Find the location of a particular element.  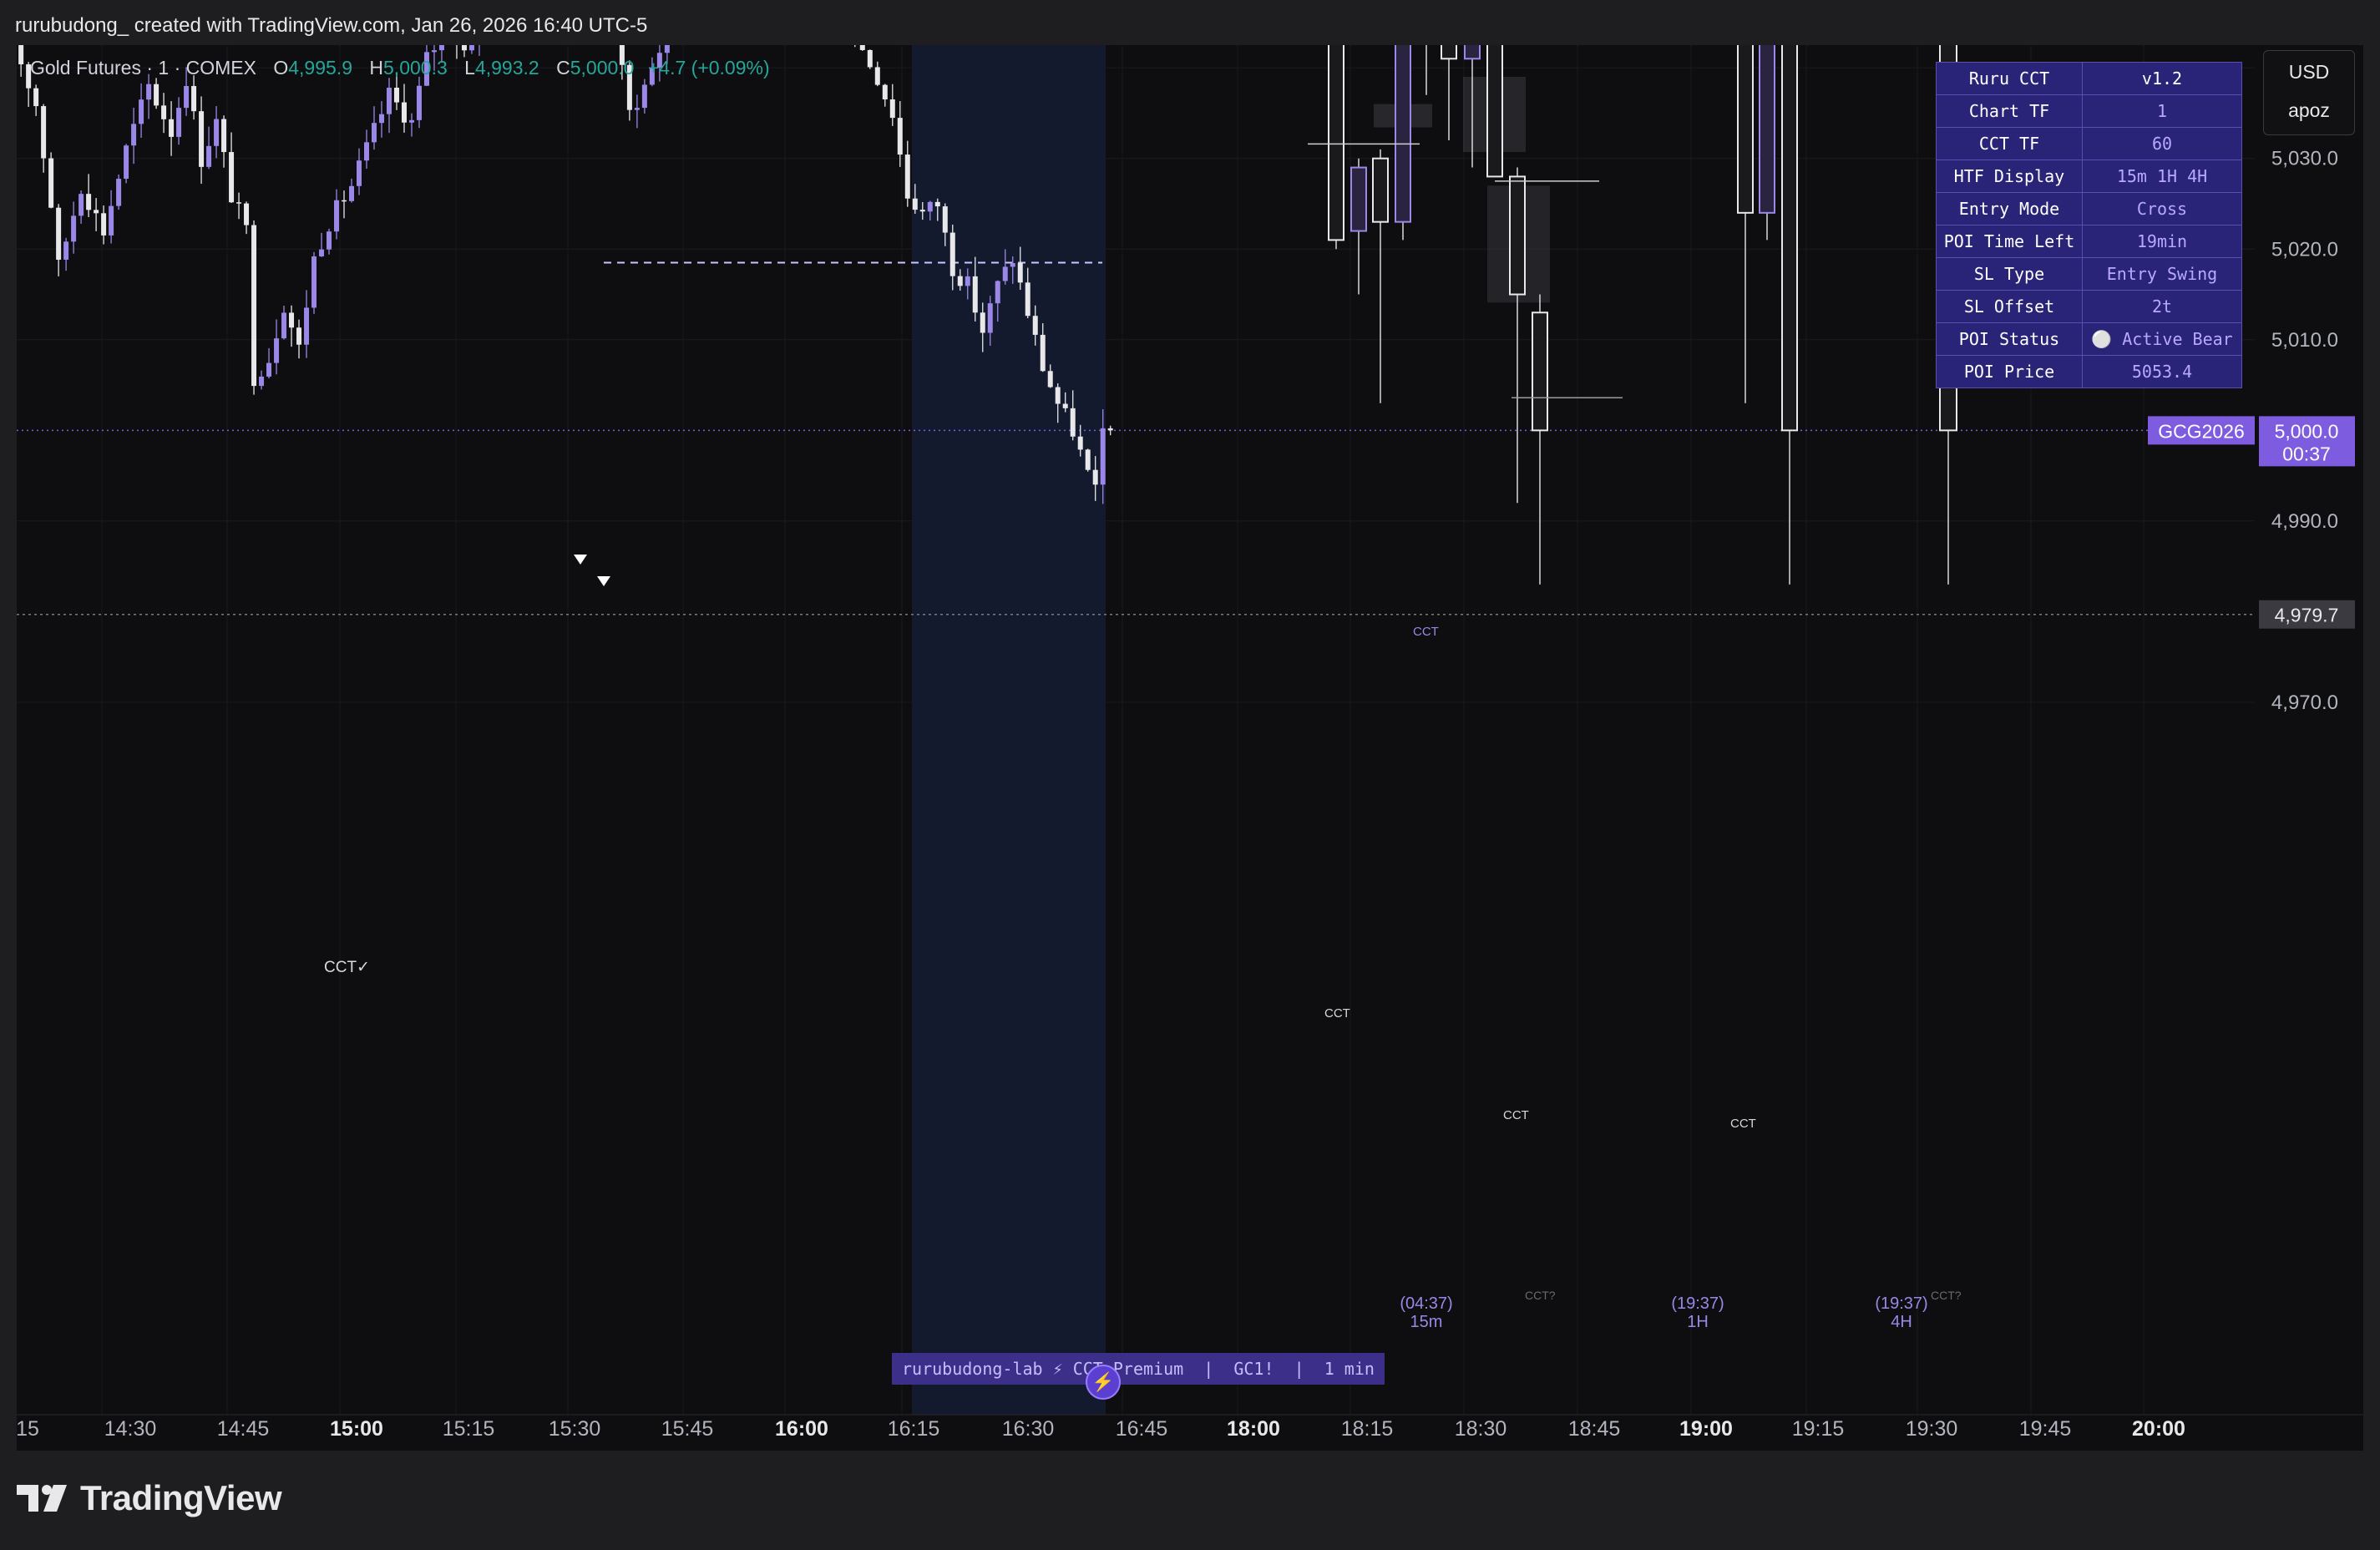

x-axis-tick-label: 16:15 is located at coordinates (914, 1429).